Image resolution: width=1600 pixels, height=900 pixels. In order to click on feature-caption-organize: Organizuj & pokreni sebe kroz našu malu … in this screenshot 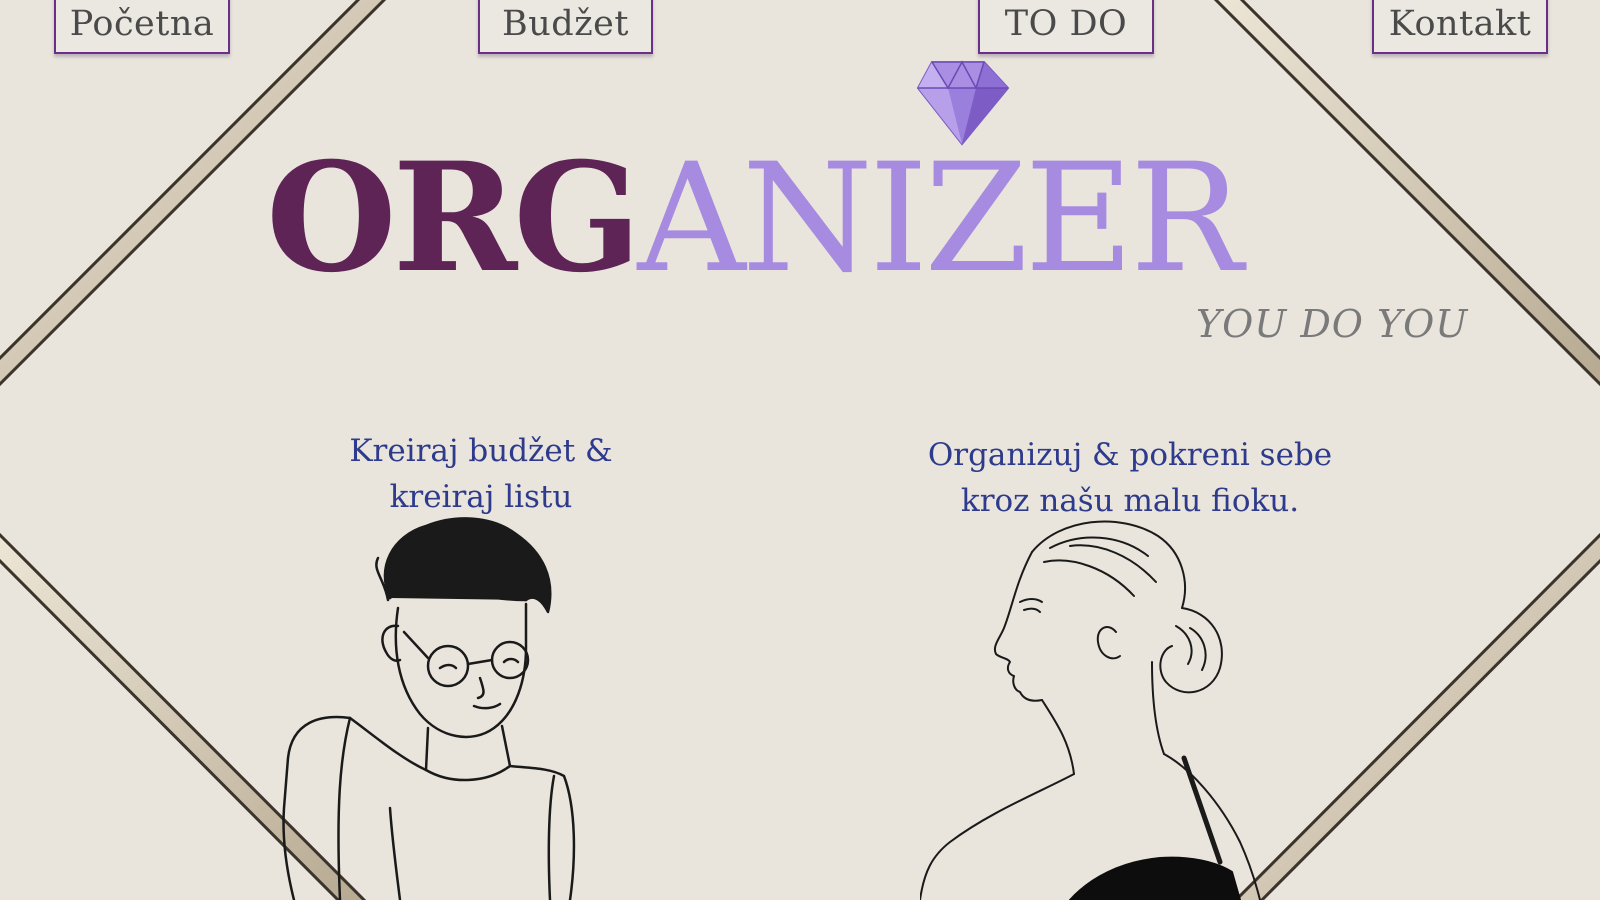, I will do `click(1130, 478)`.